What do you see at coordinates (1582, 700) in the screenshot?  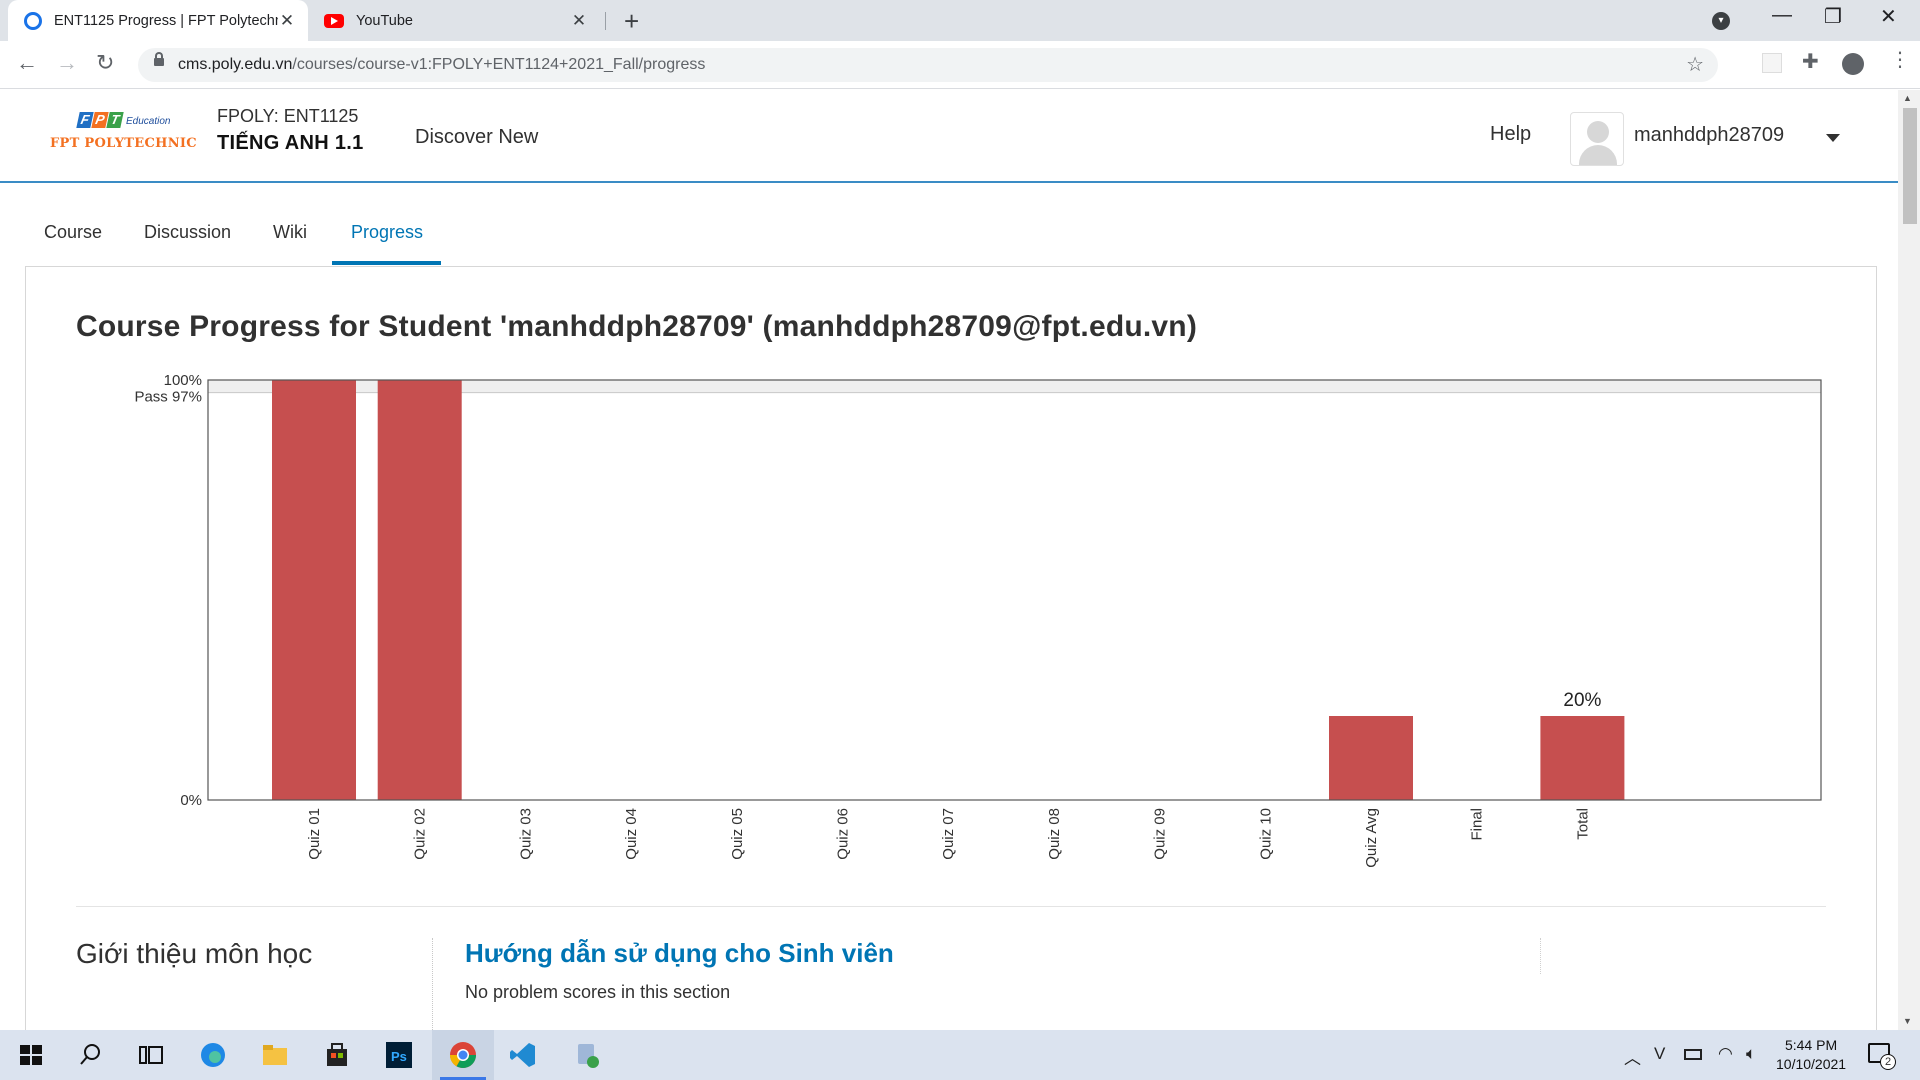 I see `data-label: 20%` at bounding box center [1582, 700].